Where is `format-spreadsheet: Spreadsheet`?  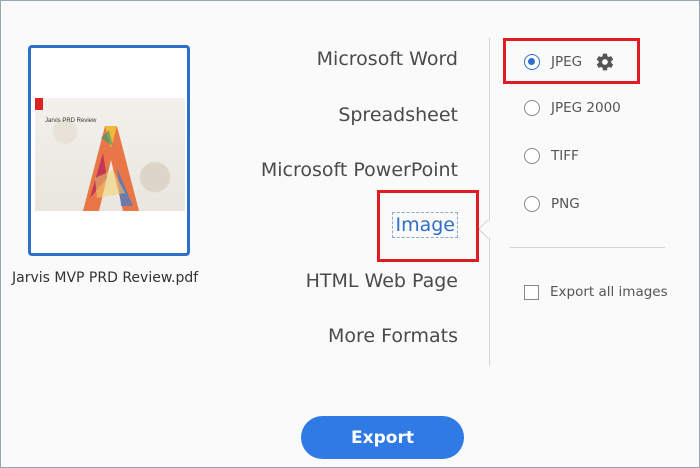 format-spreadsheet: Spreadsheet is located at coordinates (398, 115).